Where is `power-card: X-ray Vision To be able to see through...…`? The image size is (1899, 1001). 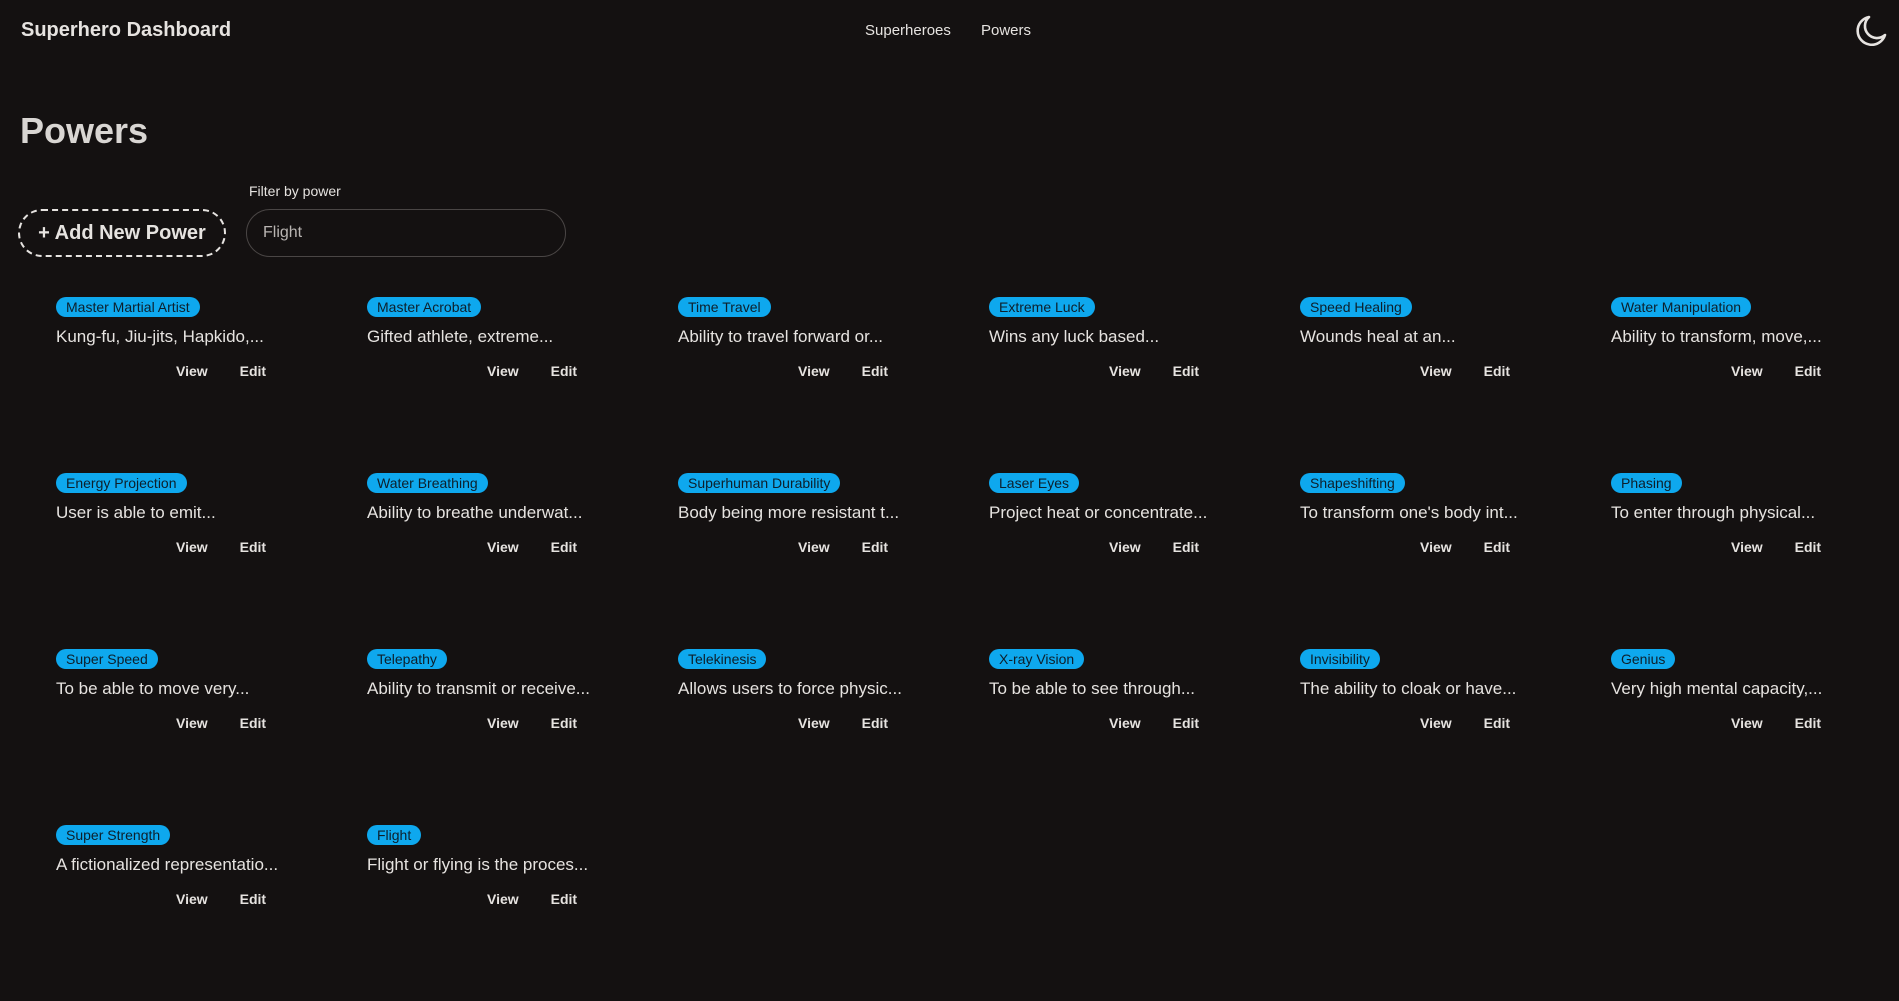
power-card: X-ray Vision To be able to see through...… is located at coordinates (1144, 737).